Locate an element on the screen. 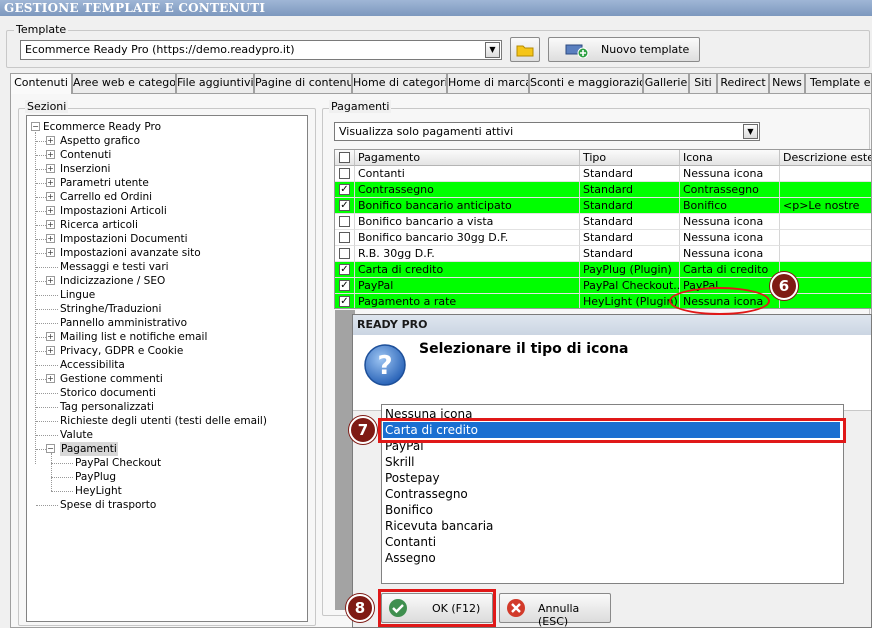  new-template-button: Nuovo template is located at coordinates (624, 49).